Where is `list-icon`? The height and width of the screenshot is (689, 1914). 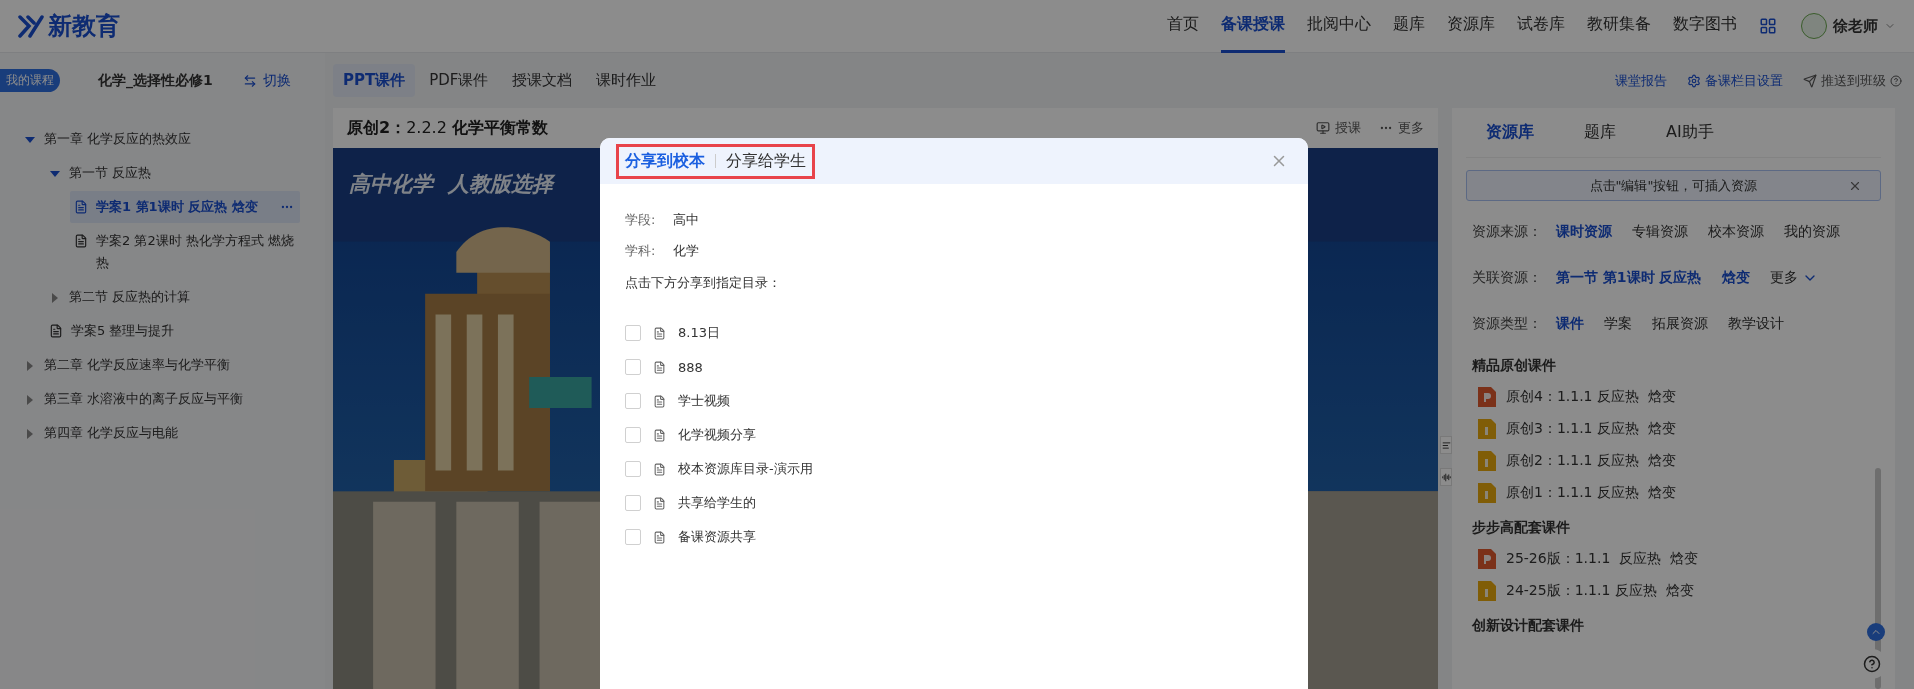 list-icon is located at coordinates (1446, 445).